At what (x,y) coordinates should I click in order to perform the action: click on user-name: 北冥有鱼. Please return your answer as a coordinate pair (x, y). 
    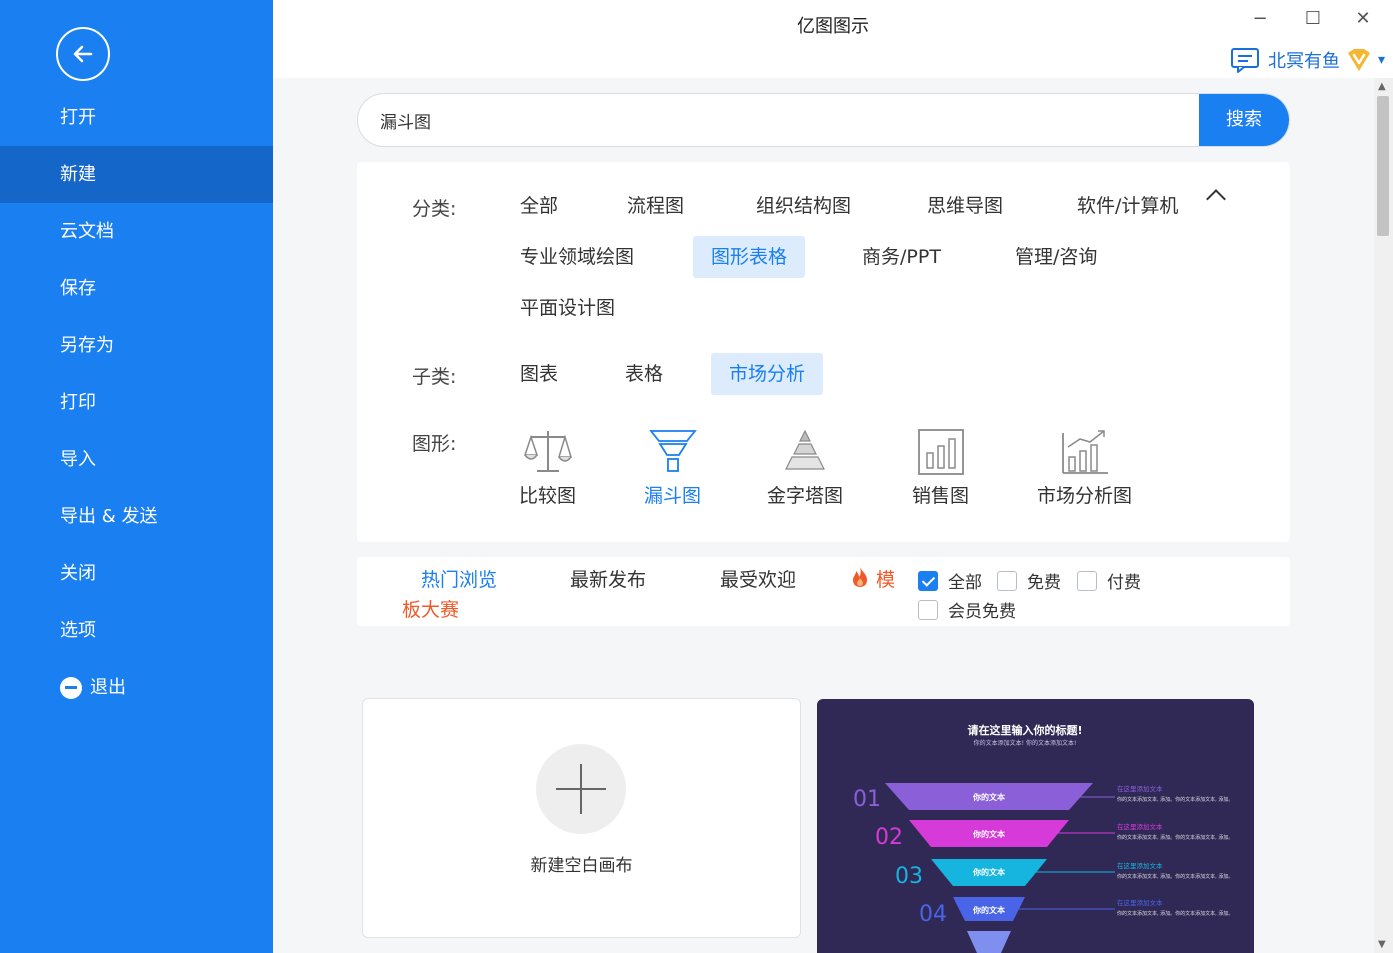
    Looking at the image, I should click on (1304, 60).